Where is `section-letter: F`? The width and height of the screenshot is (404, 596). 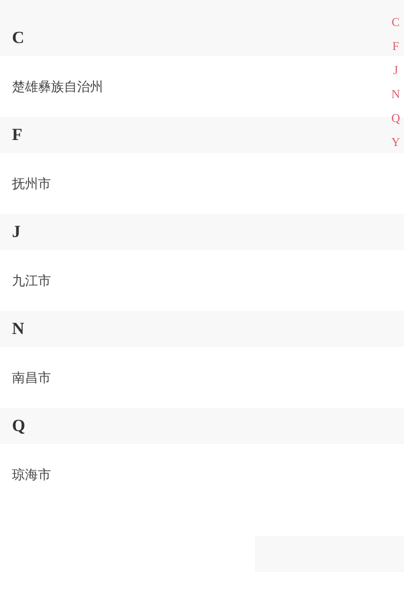
section-letter: F is located at coordinates (17, 135).